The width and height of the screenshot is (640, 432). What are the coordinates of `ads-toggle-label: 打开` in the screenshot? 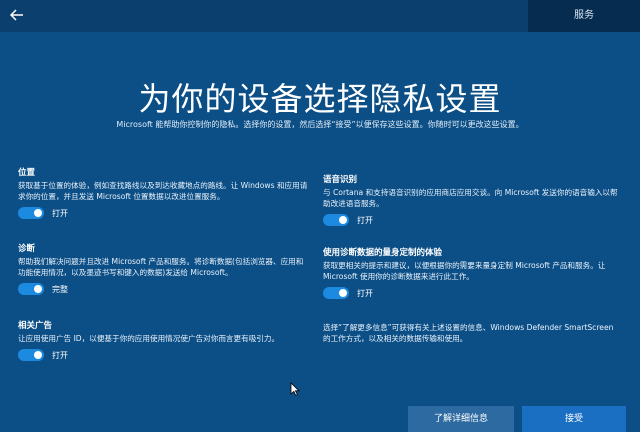 It's located at (60, 355).